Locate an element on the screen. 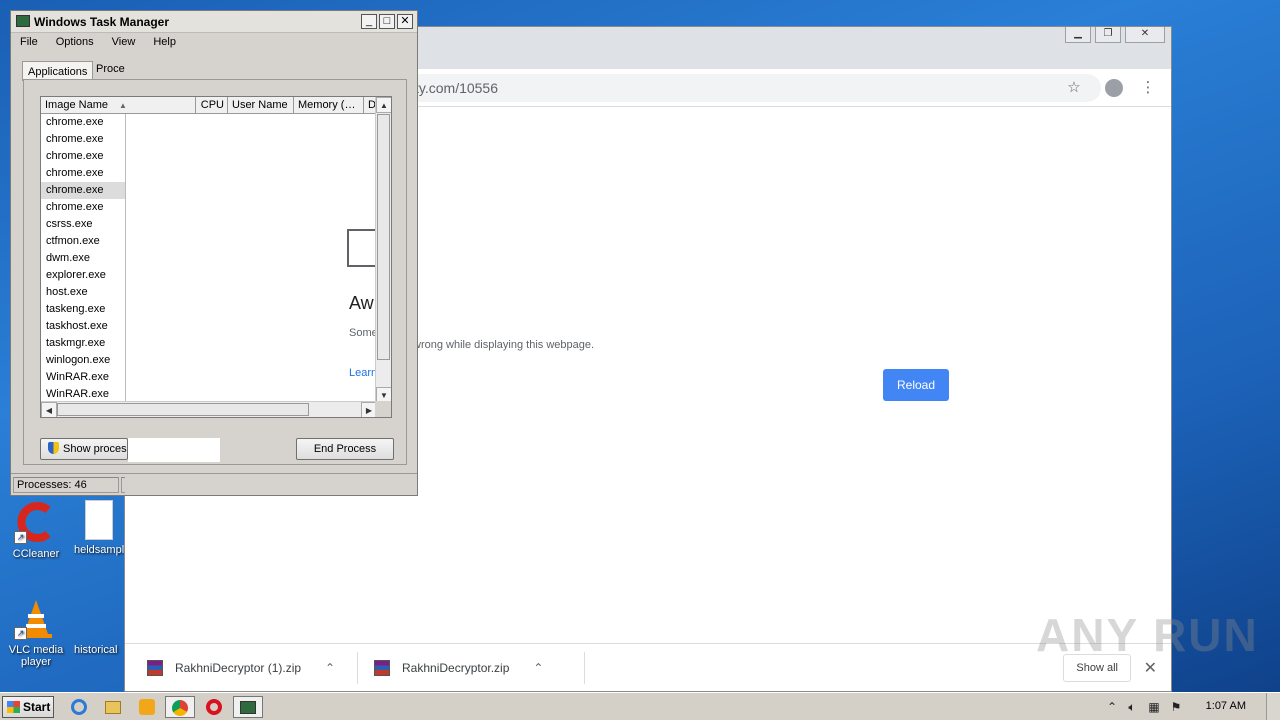 This screenshot has width=1280, height=720. taskbar-media-player is located at coordinates (147, 707).